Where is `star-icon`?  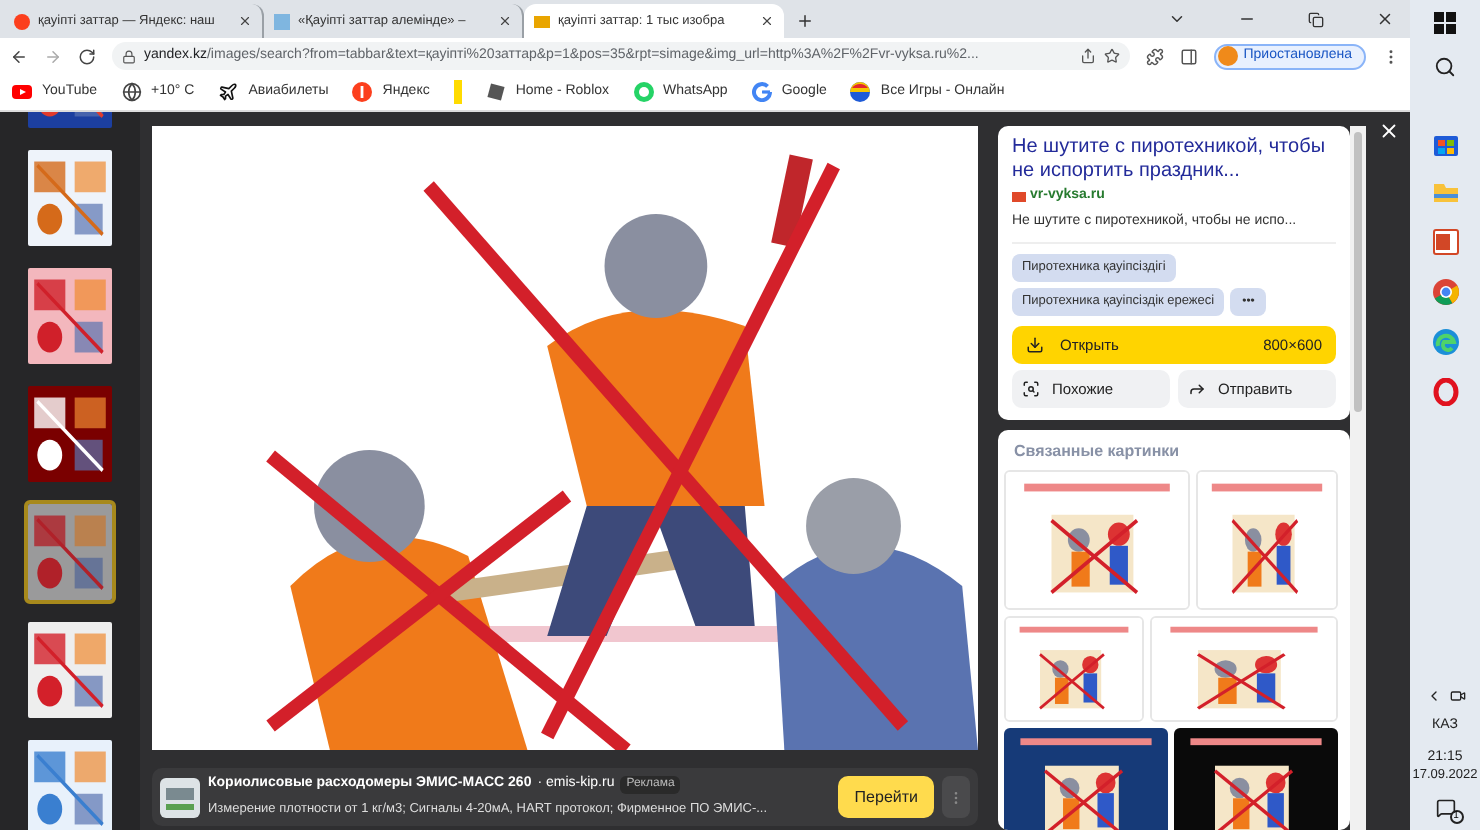 star-icon is located at coordinates (1111, 56).